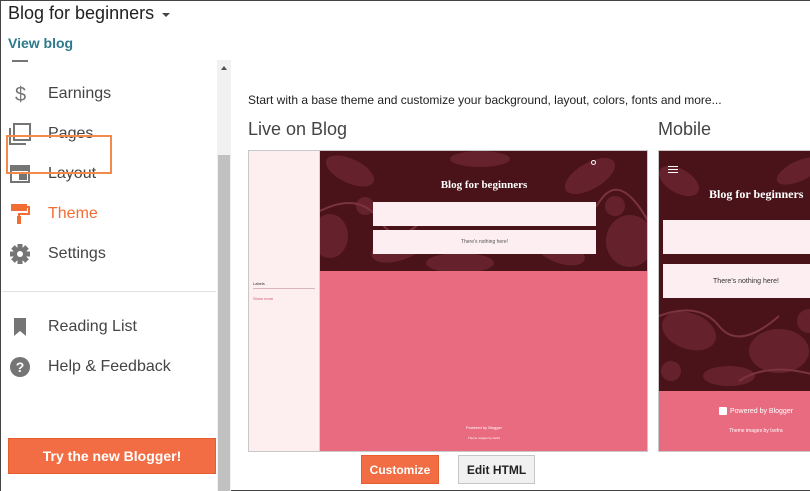  I want to click on edit-html-button: Edit HTML, so click(496, 469).